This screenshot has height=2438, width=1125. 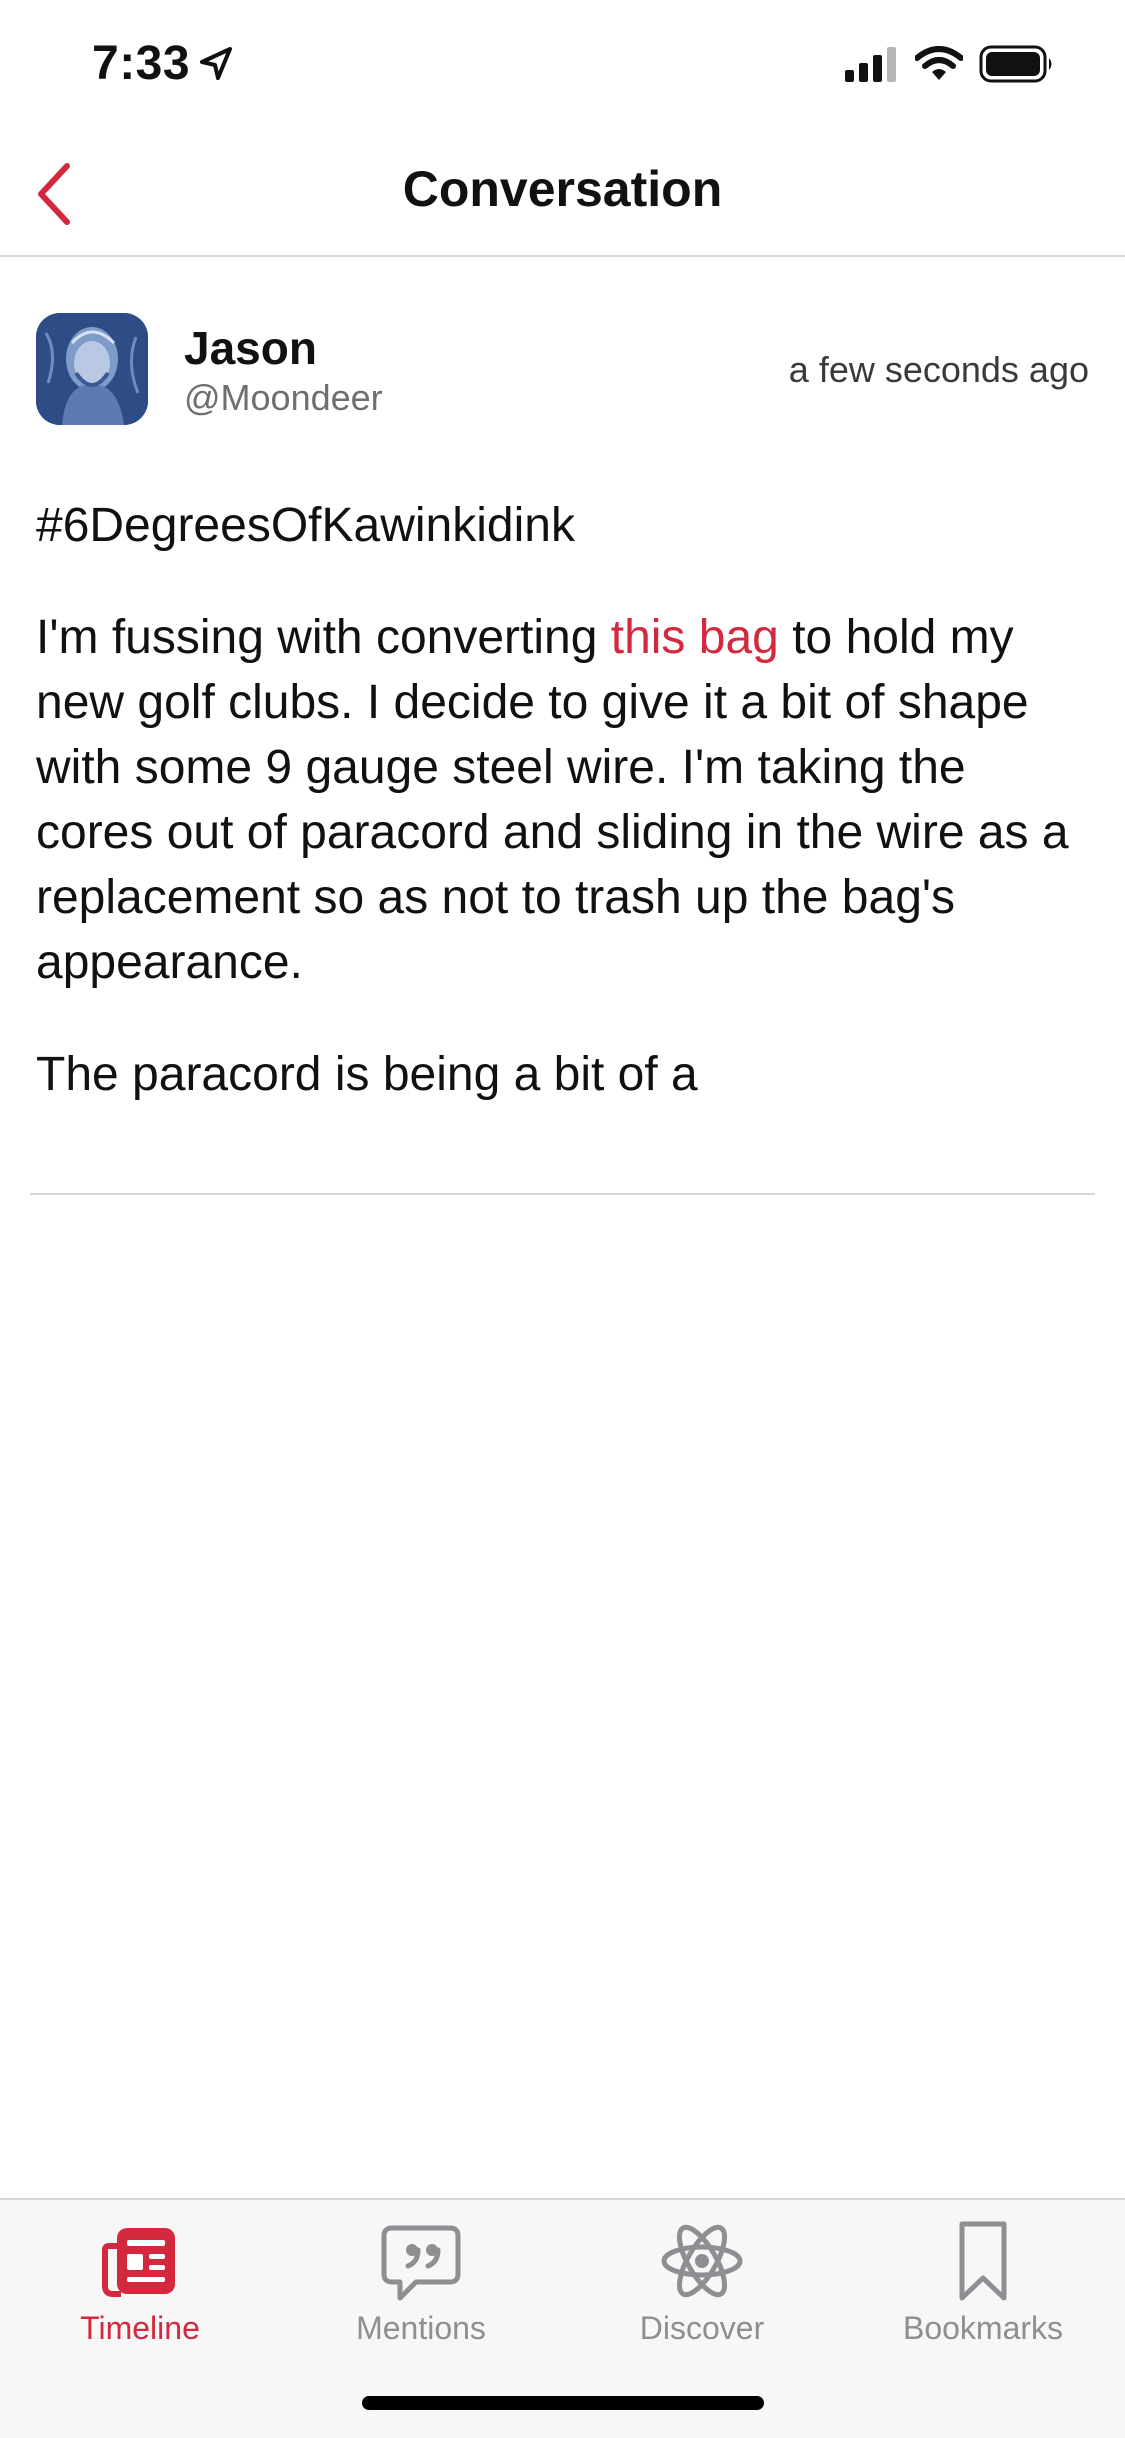 What do you see at coordinates (562, 65) in the screenshot?
I see `status-bar: 7:33` at bounding box center [562, 65].